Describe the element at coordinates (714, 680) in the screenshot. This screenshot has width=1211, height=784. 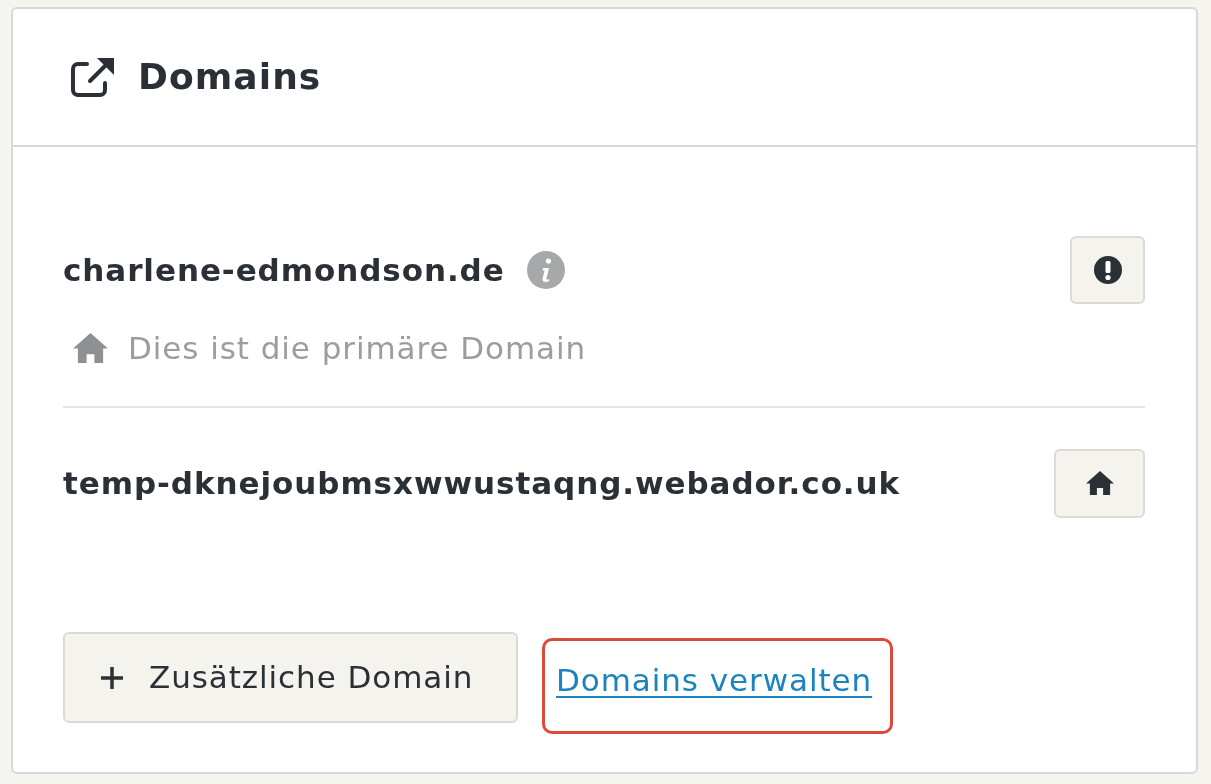
I see `manage-domains-link: Domains verwalten` at that location.